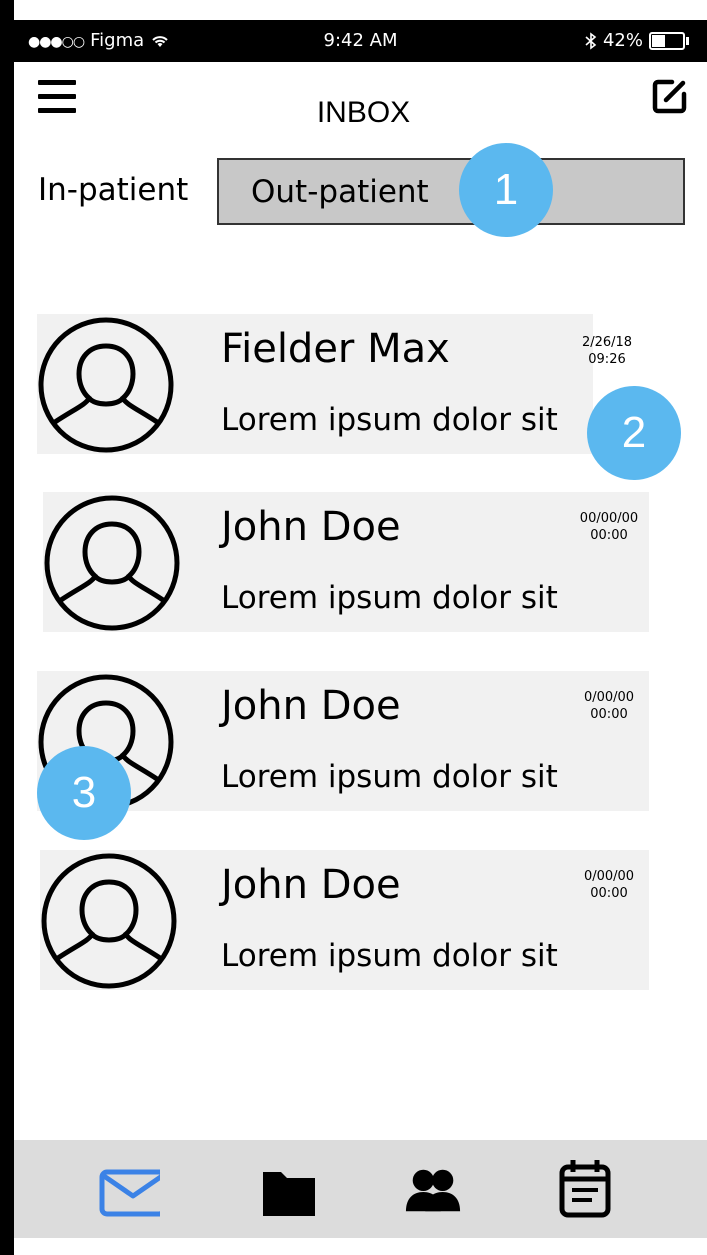 The width and height of the screenshot is (707, 1255). What do you see at coordinates (125, 1191) in the screenshot?
I see `mail-icon` at bounding box center [125, 1191].